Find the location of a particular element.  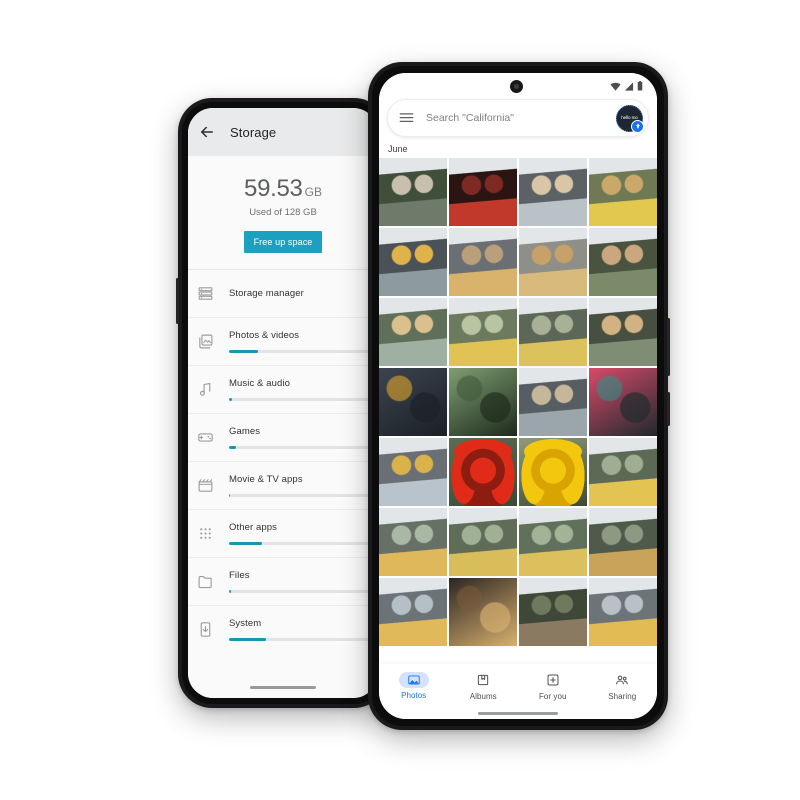

nav-item-for-you: For you is located at coordinates (553, 686).